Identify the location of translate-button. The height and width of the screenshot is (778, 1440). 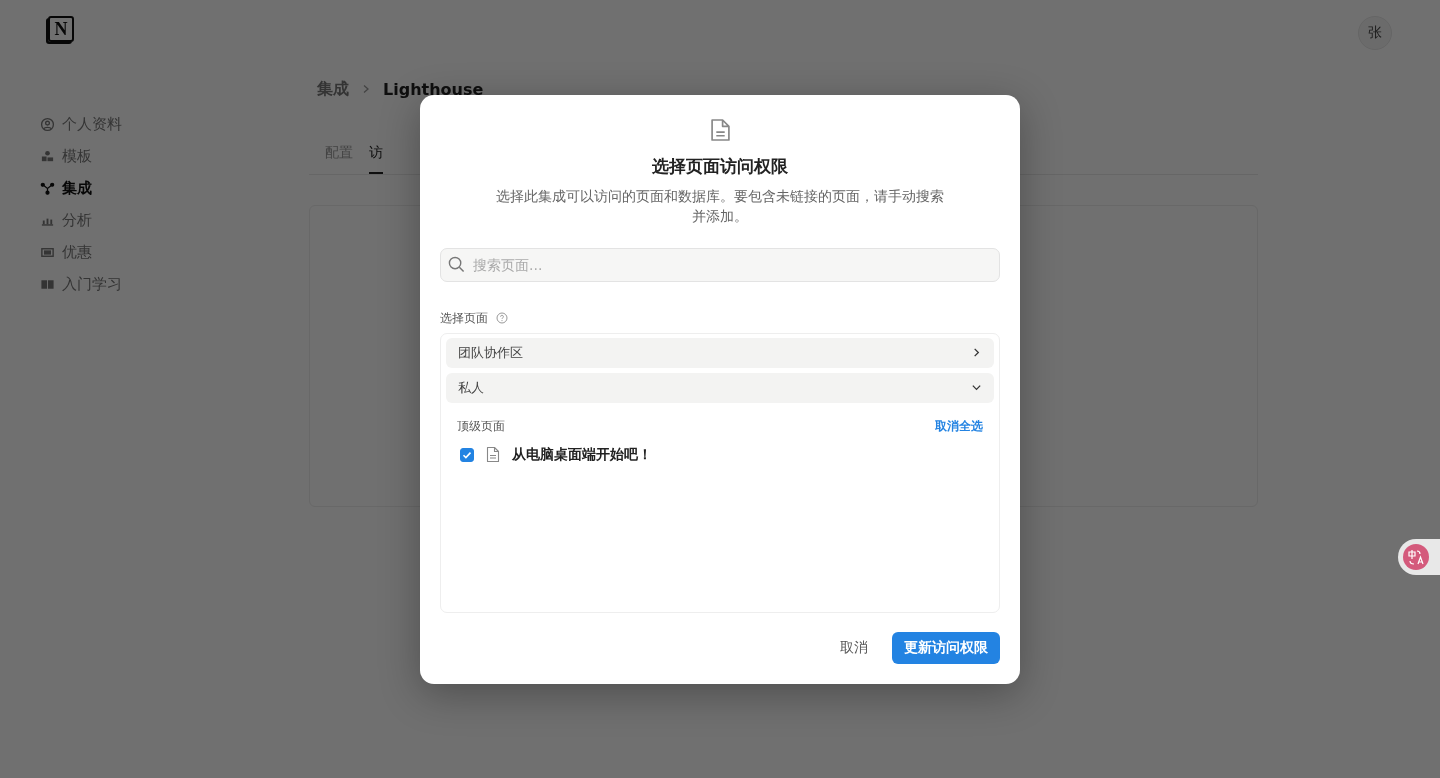
(1419, 557).